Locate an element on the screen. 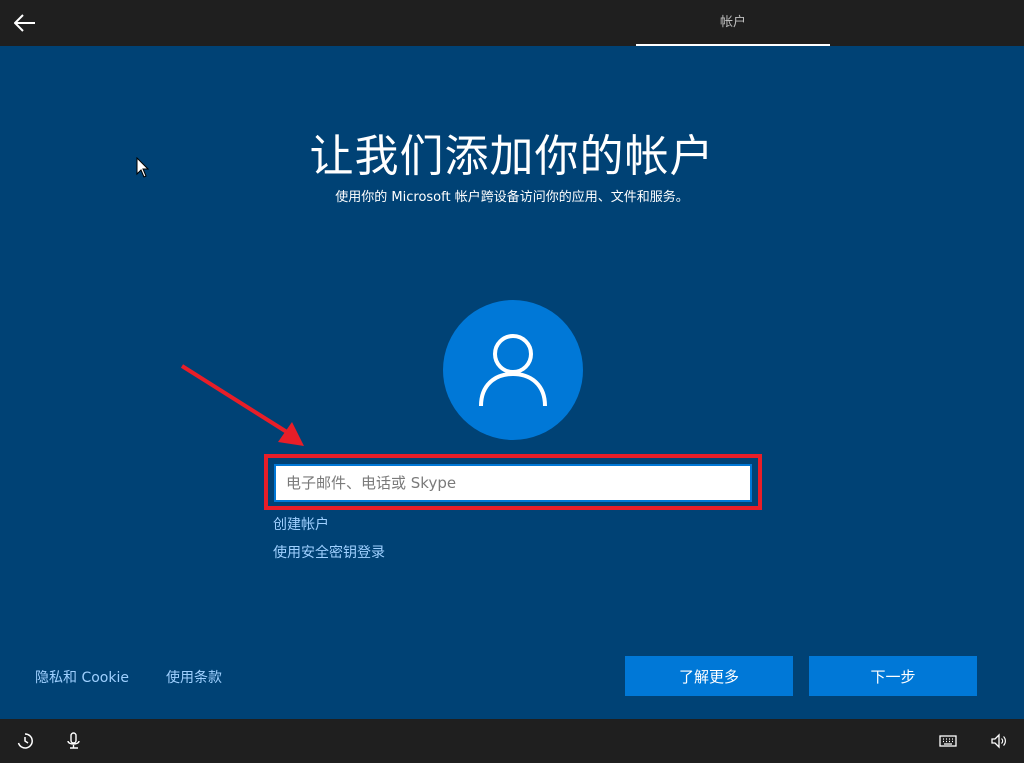 The height and width of the screenshot is (763, 1024). back-arrow-icon is located at coordinates (24, 23).